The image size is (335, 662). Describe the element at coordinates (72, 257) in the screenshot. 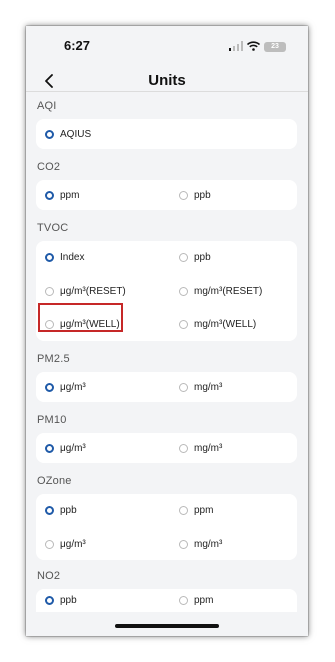

I see `option-label: Index` at that location.